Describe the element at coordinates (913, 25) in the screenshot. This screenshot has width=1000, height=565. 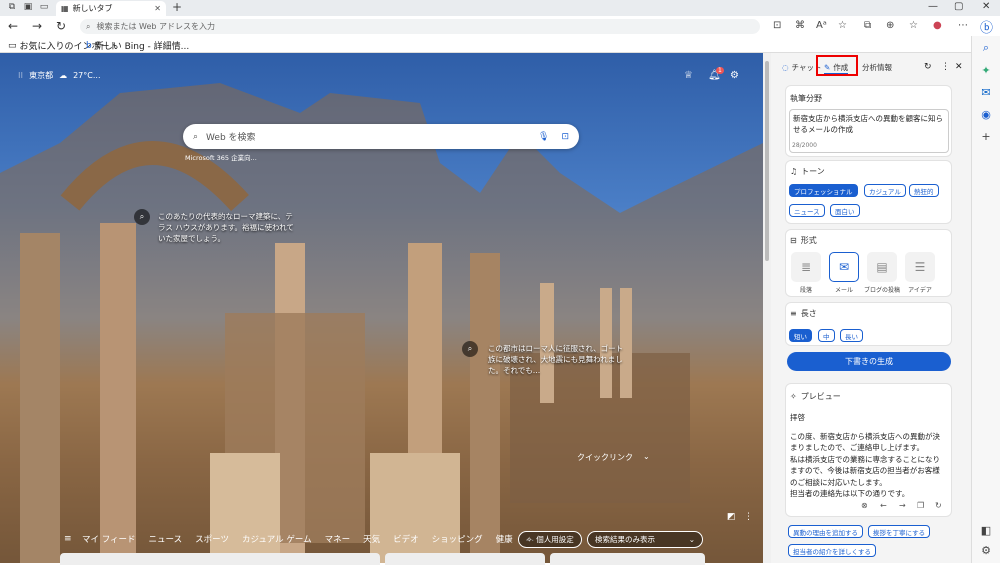
I see `favorites-icon: ☆` at that location.